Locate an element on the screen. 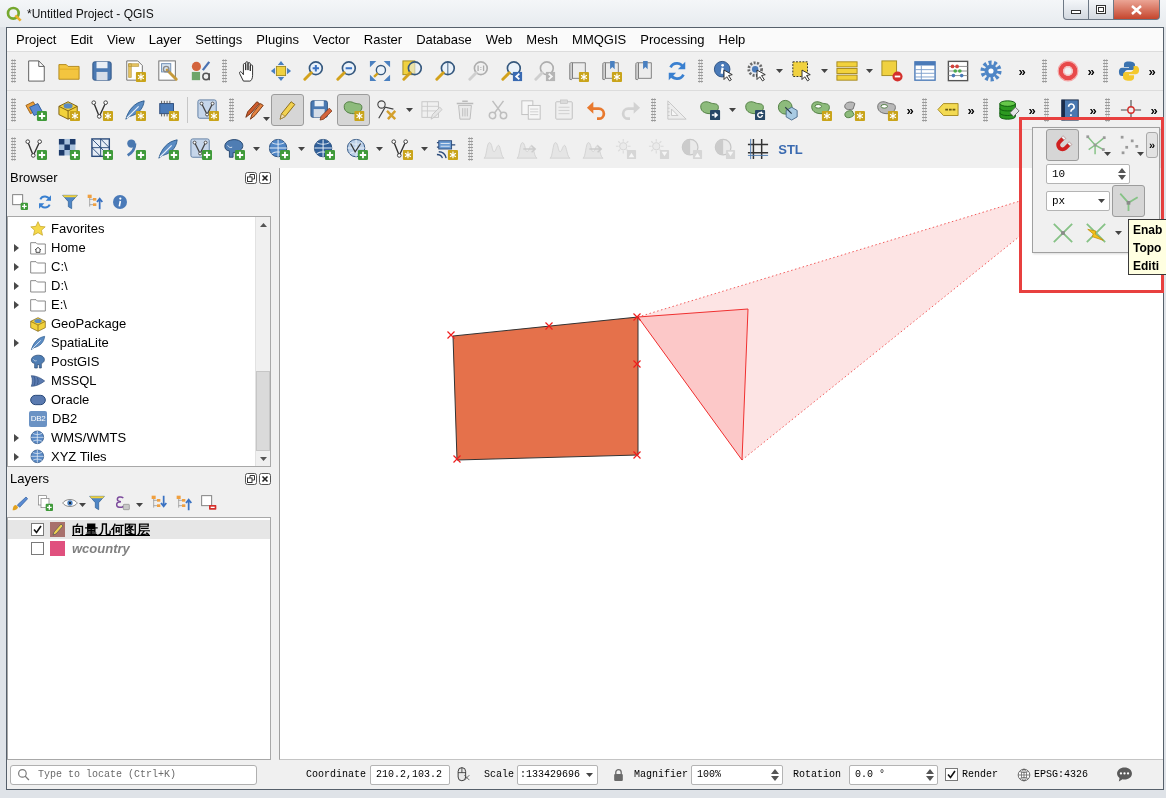 This screenshot has height=798, width=1166. square-no-entry-icon is located at coordinates (891, 71).